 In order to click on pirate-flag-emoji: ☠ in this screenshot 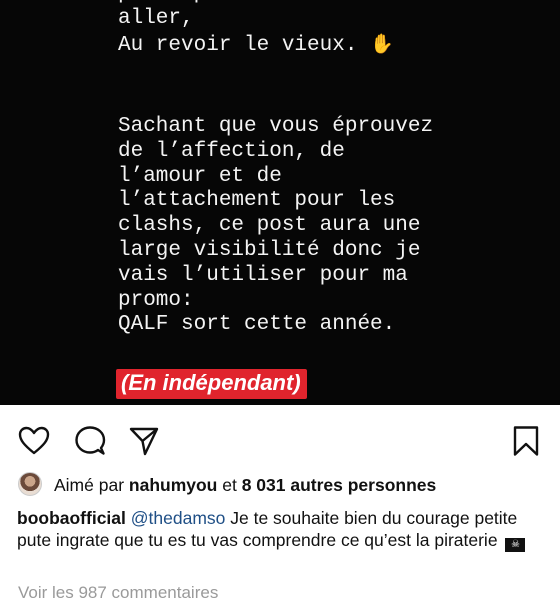, I will do `click(515, 544)`.